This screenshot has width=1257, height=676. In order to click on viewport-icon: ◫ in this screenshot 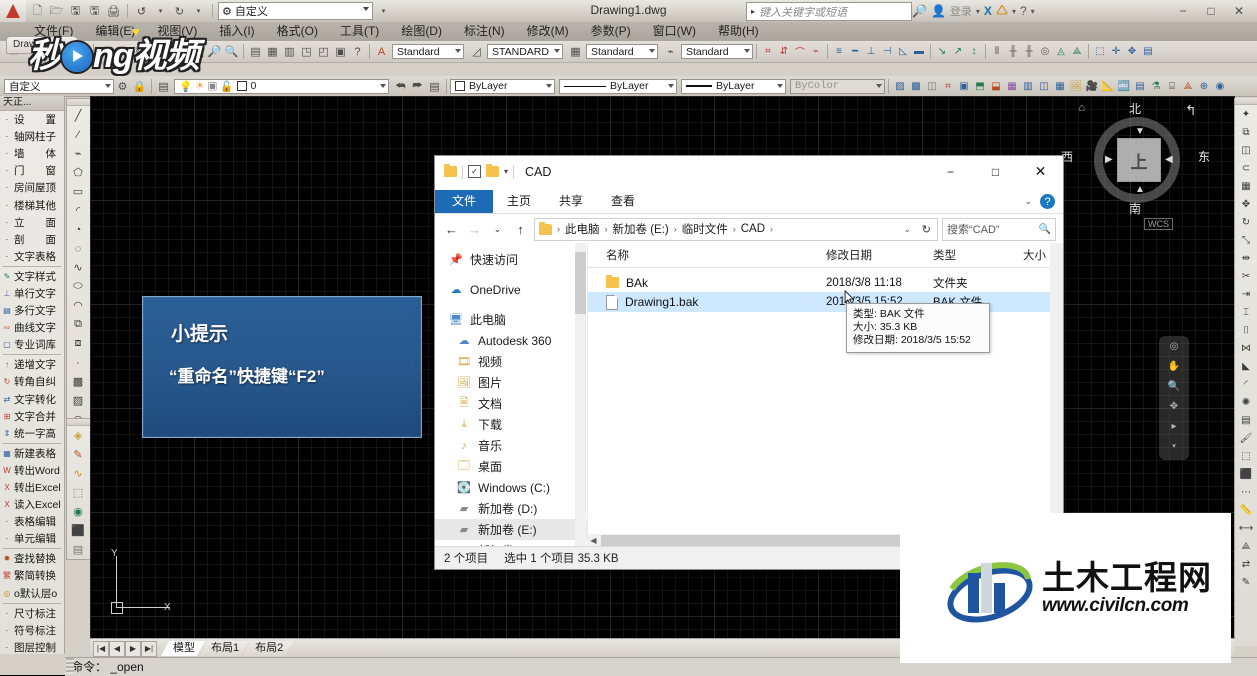, I will do `click(1044, 86)`.